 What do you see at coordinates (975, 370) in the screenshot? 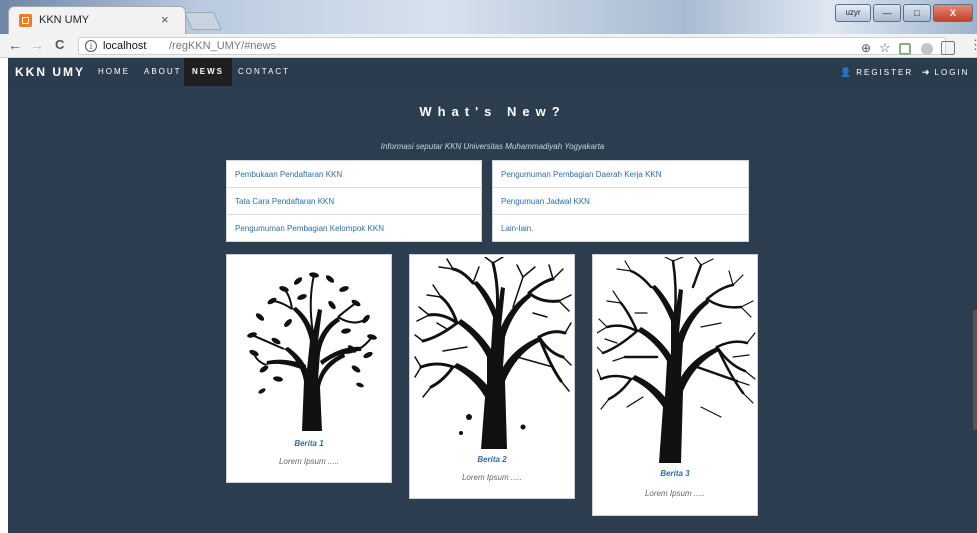
I see `page-scrollbar` at bounding box center [975, 370].